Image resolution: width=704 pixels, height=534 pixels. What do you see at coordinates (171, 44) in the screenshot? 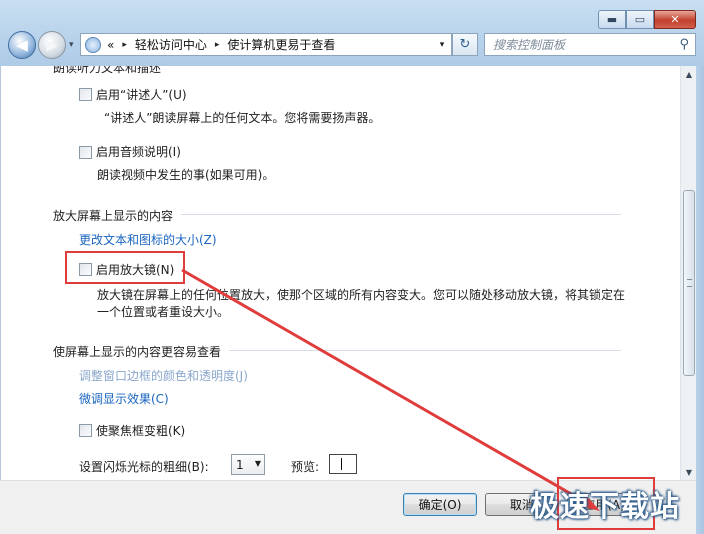
I see `breadcrumb-ease-of-access: 轻松访问中心` at bounding box center [171, 44].